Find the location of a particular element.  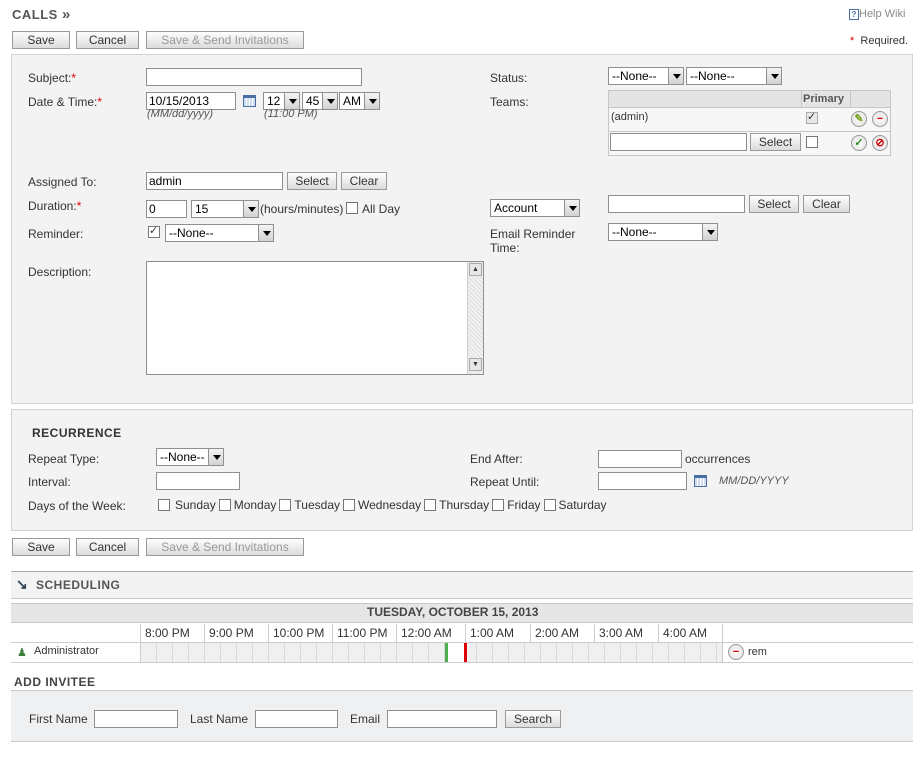

search-button: Search is located at coordinates (533, 719).